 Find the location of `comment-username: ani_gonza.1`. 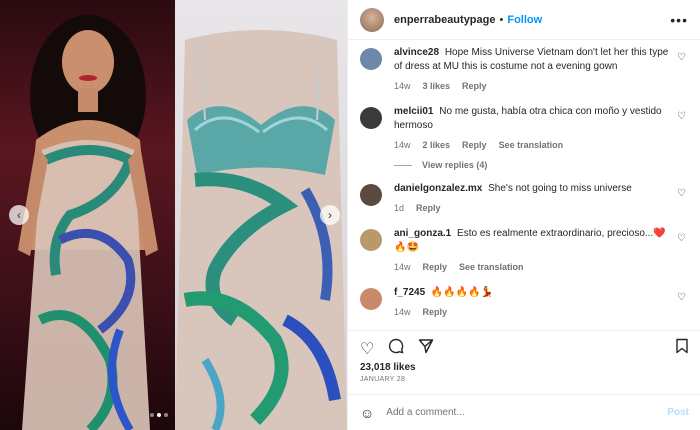

comment-username: ani_gonza.1 is located at coordinates (422, 233).